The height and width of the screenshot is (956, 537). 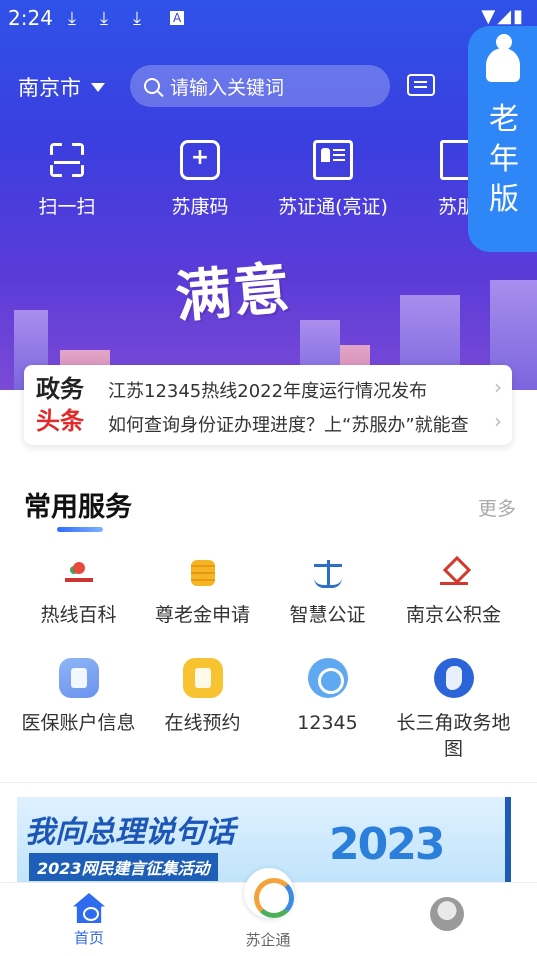 I want to click on service-label: 热线百科, so click(x=78, y=615).